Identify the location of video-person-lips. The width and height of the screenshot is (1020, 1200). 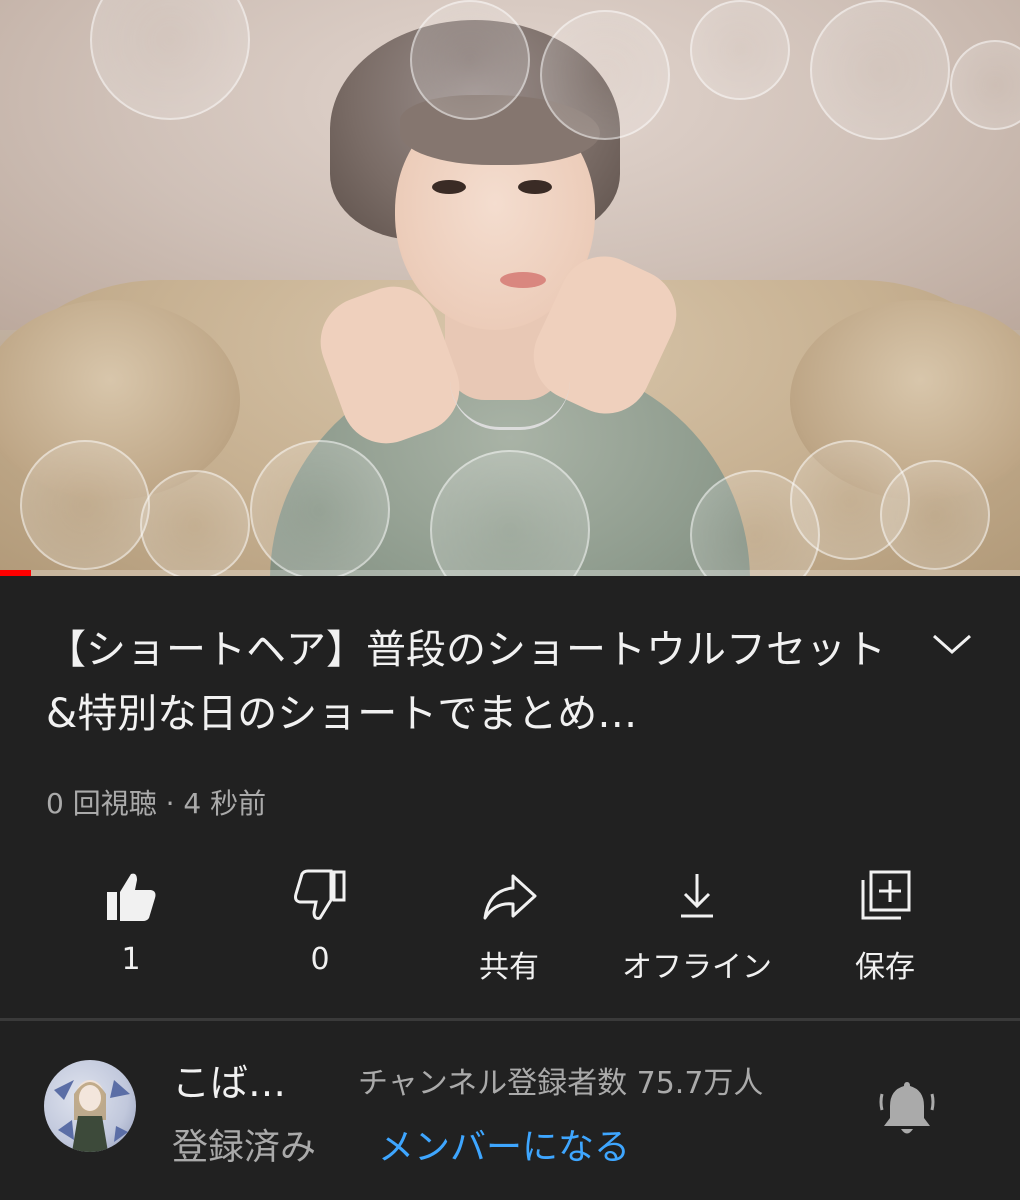
(523, 280).